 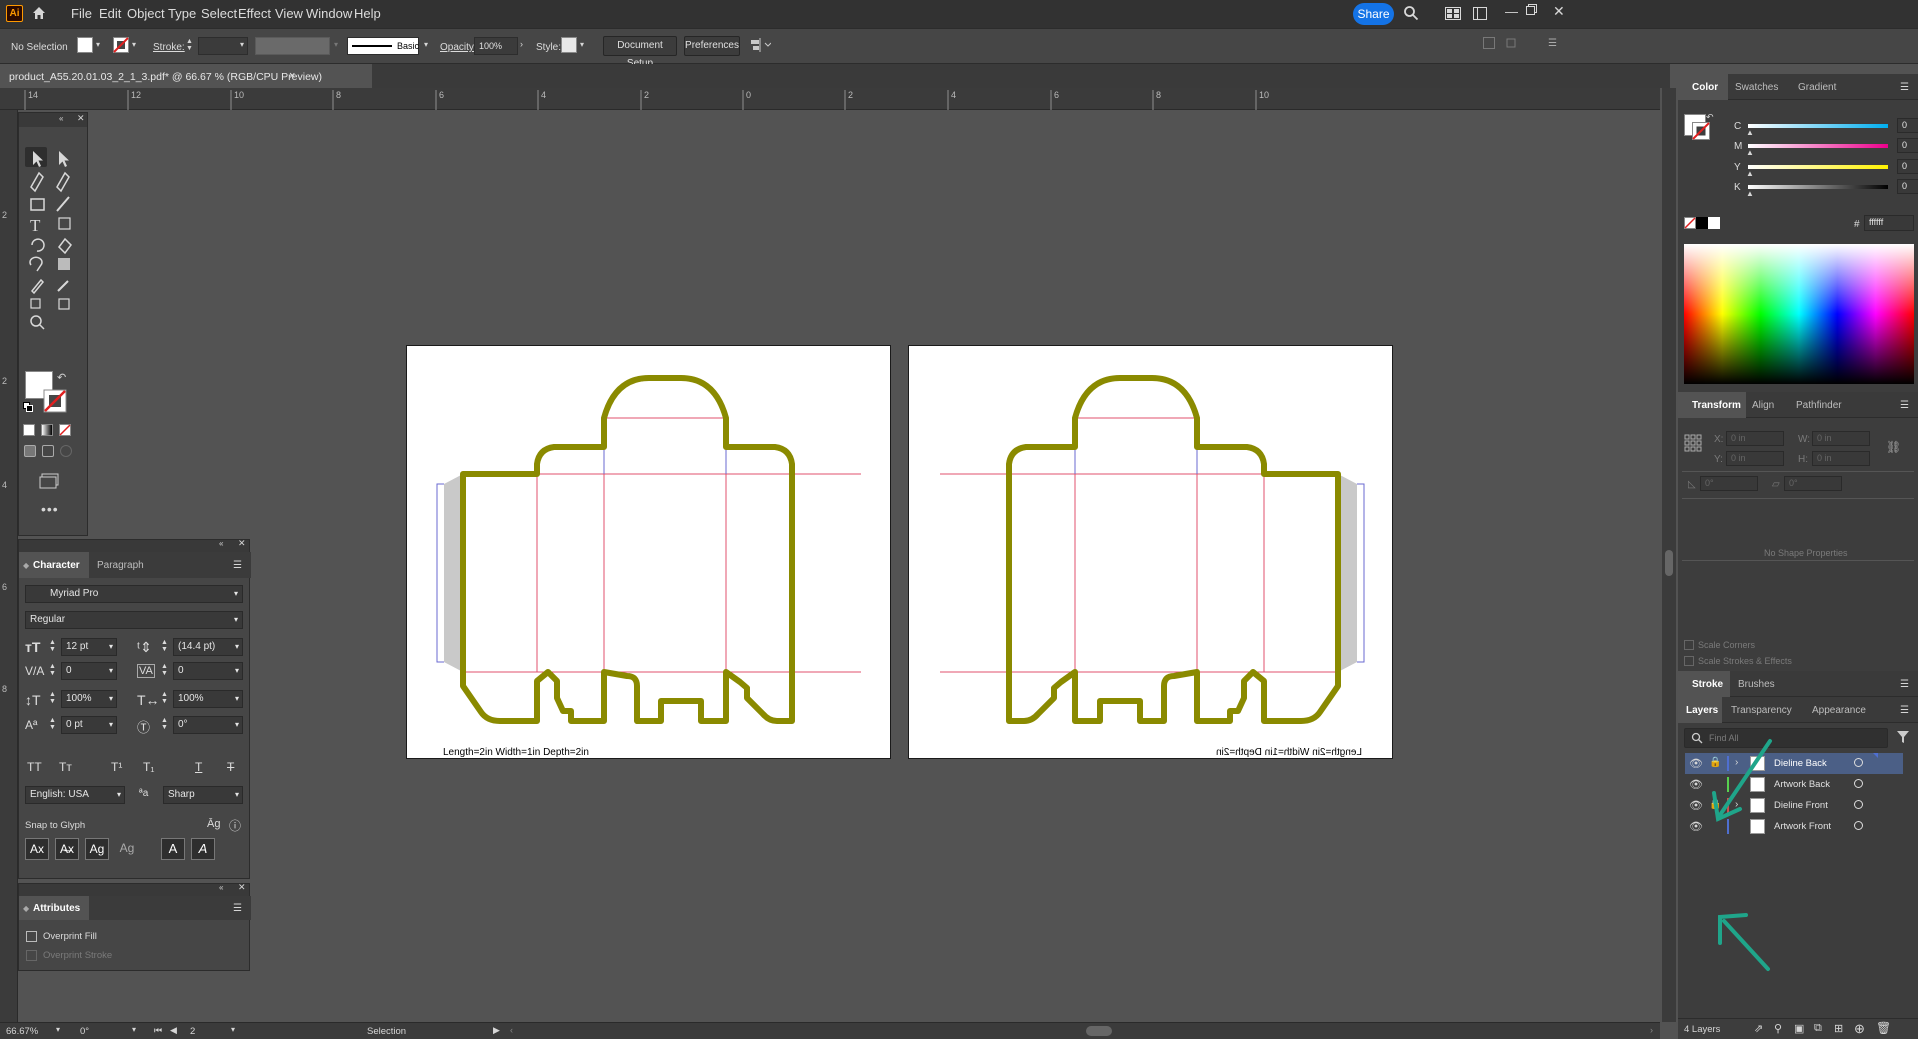 I want to click on new-sublayer-icon: ⧉, so click(x=1818, y=1028).